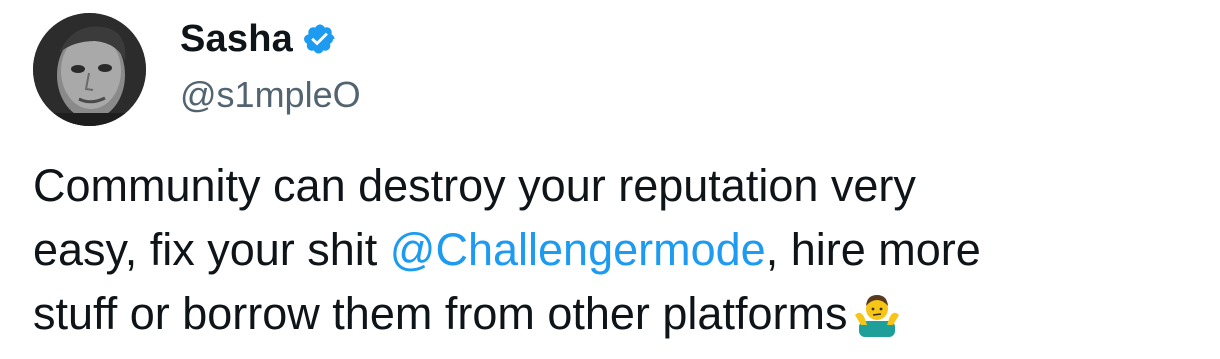 The width and height of the screenshot is (1220, 359). I want to click on person-shrugging-icon, so click(877, 313).